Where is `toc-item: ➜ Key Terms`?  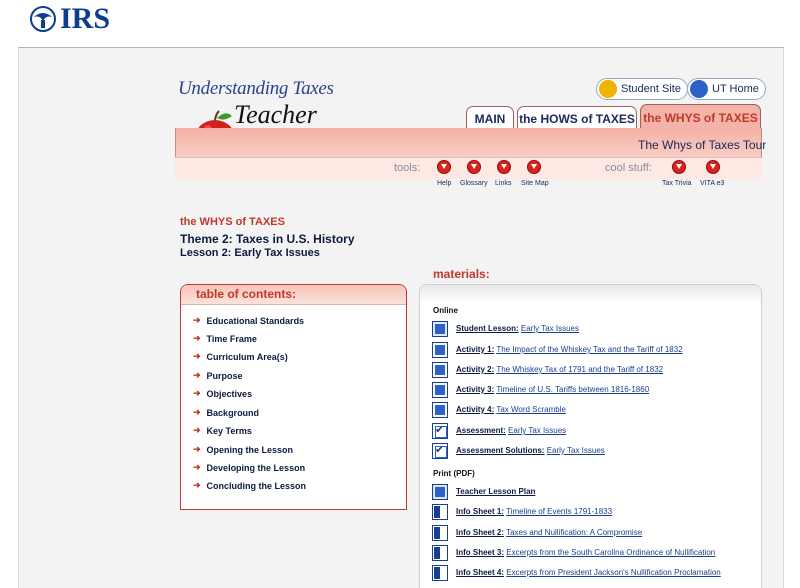
toc-item: ➜ Key Terms is located at coordinates (222, 430).